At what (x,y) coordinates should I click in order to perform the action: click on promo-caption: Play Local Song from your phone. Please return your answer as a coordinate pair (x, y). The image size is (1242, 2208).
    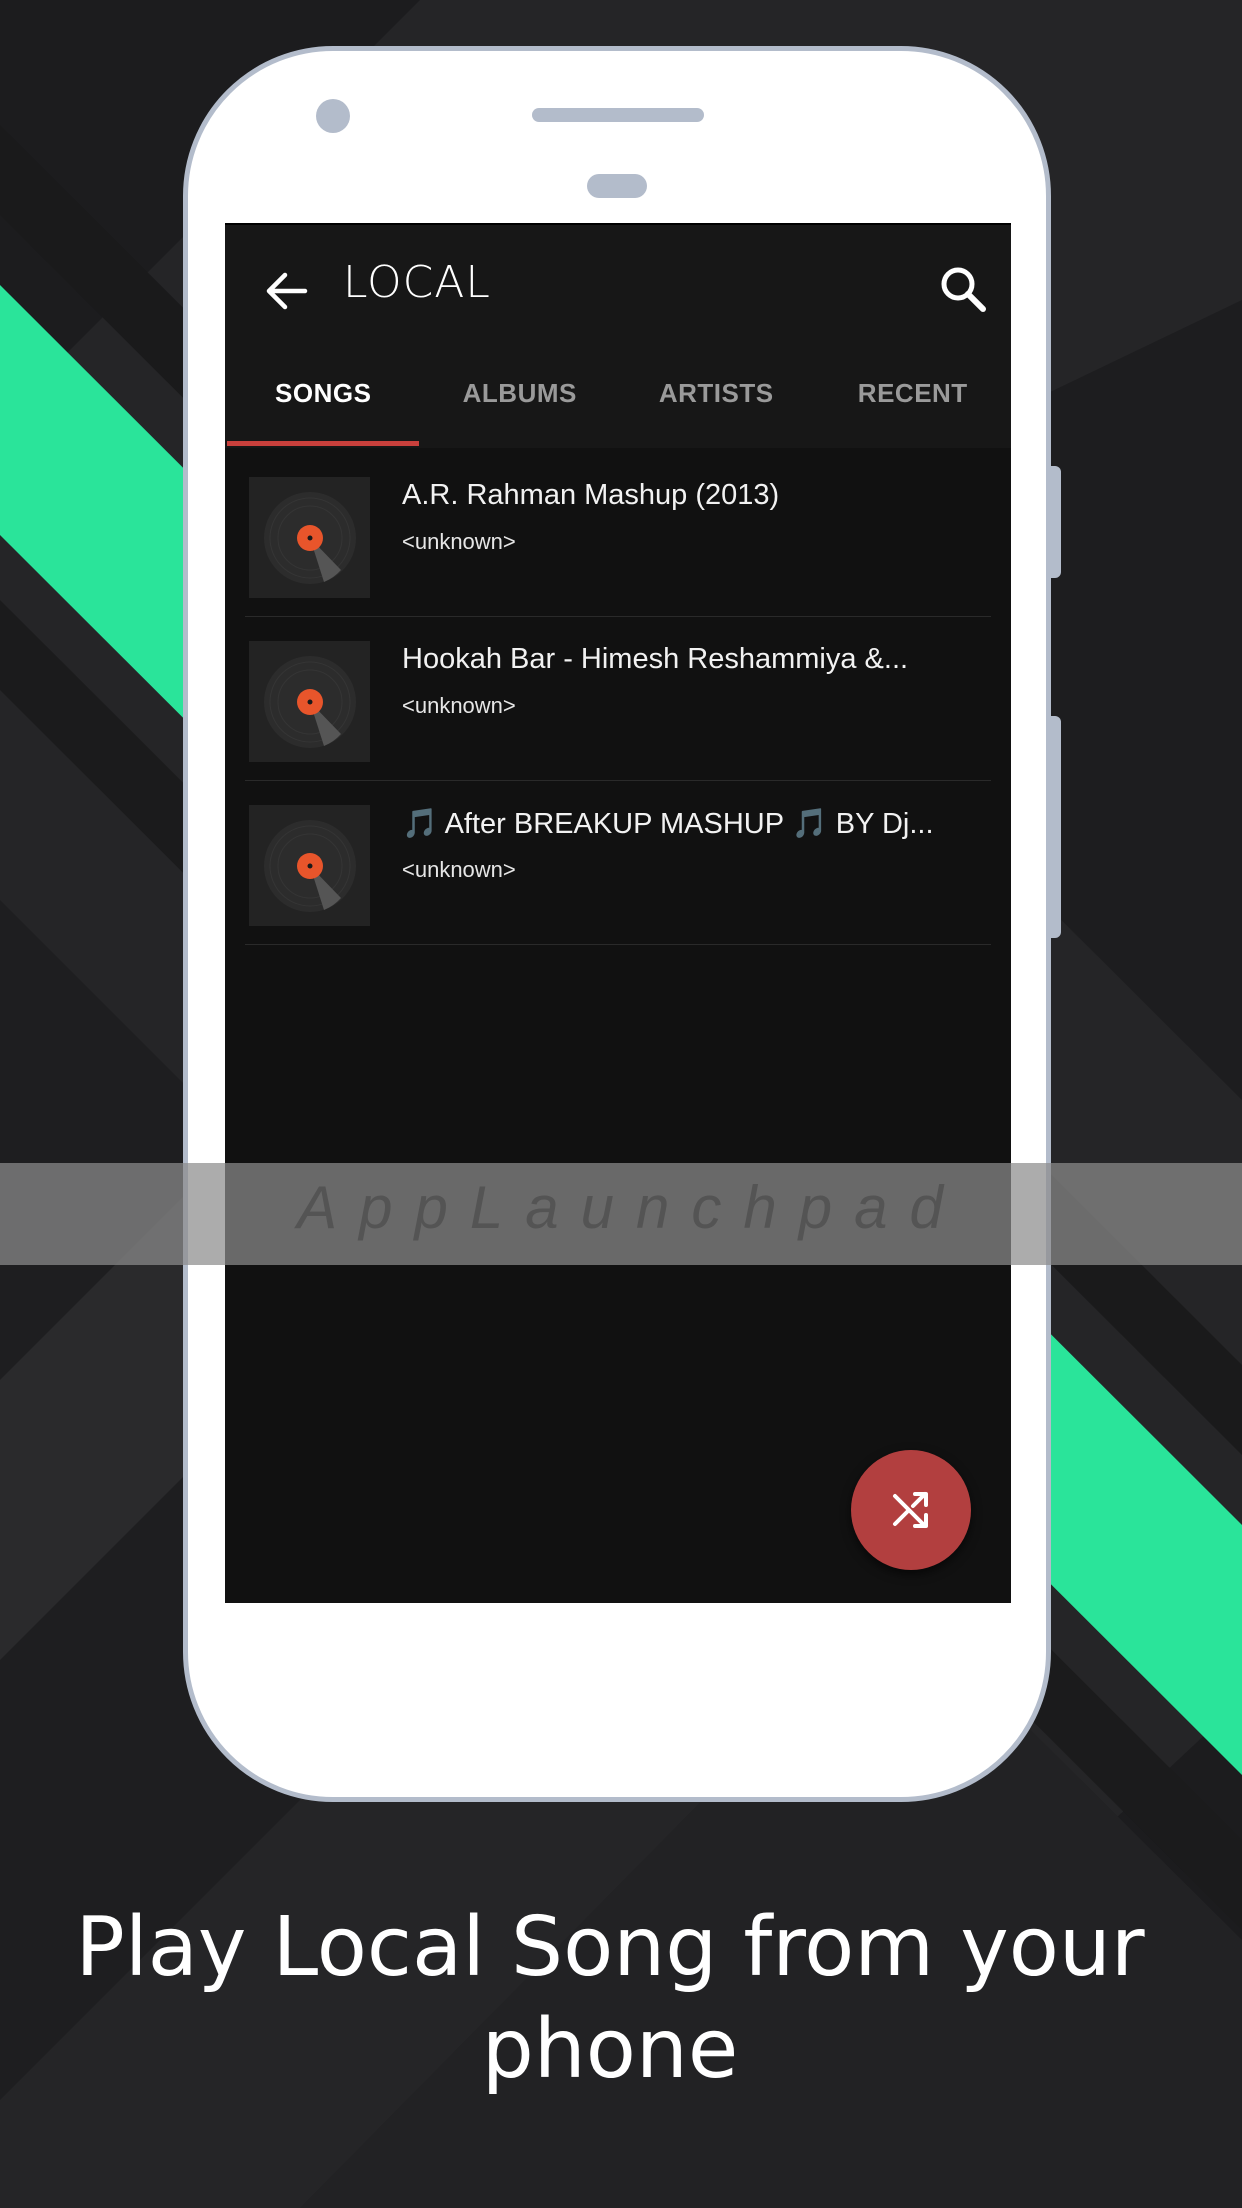
    Looking at the image, I should click on (610, 1998).